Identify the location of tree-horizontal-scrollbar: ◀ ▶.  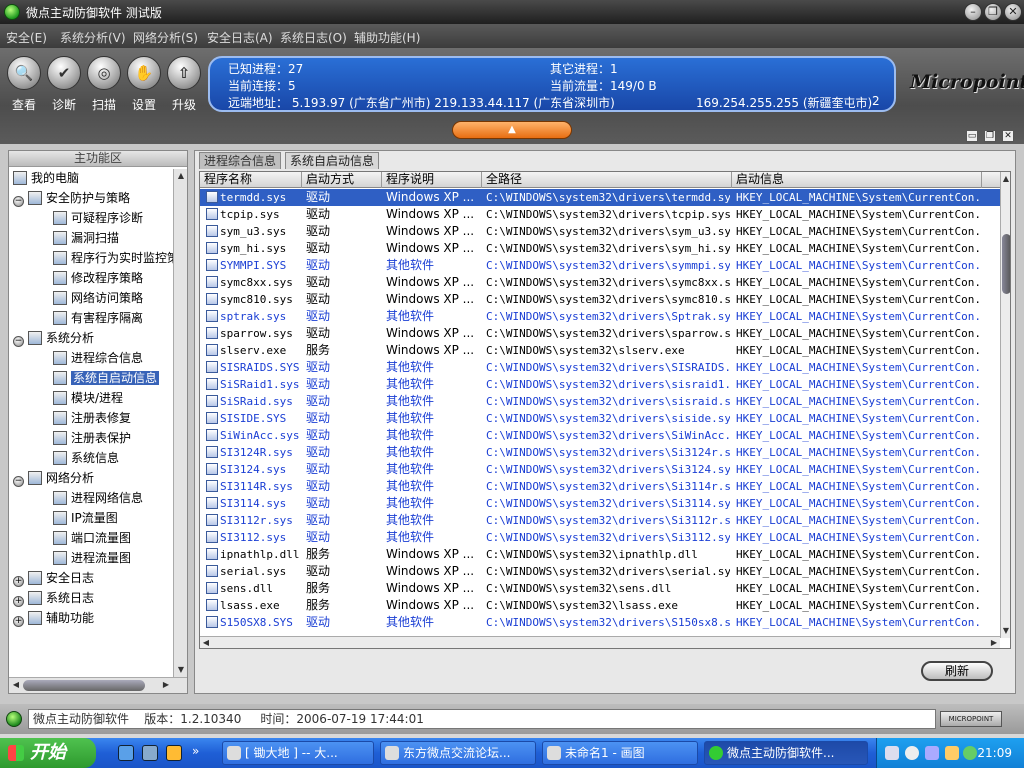
(98, 685).